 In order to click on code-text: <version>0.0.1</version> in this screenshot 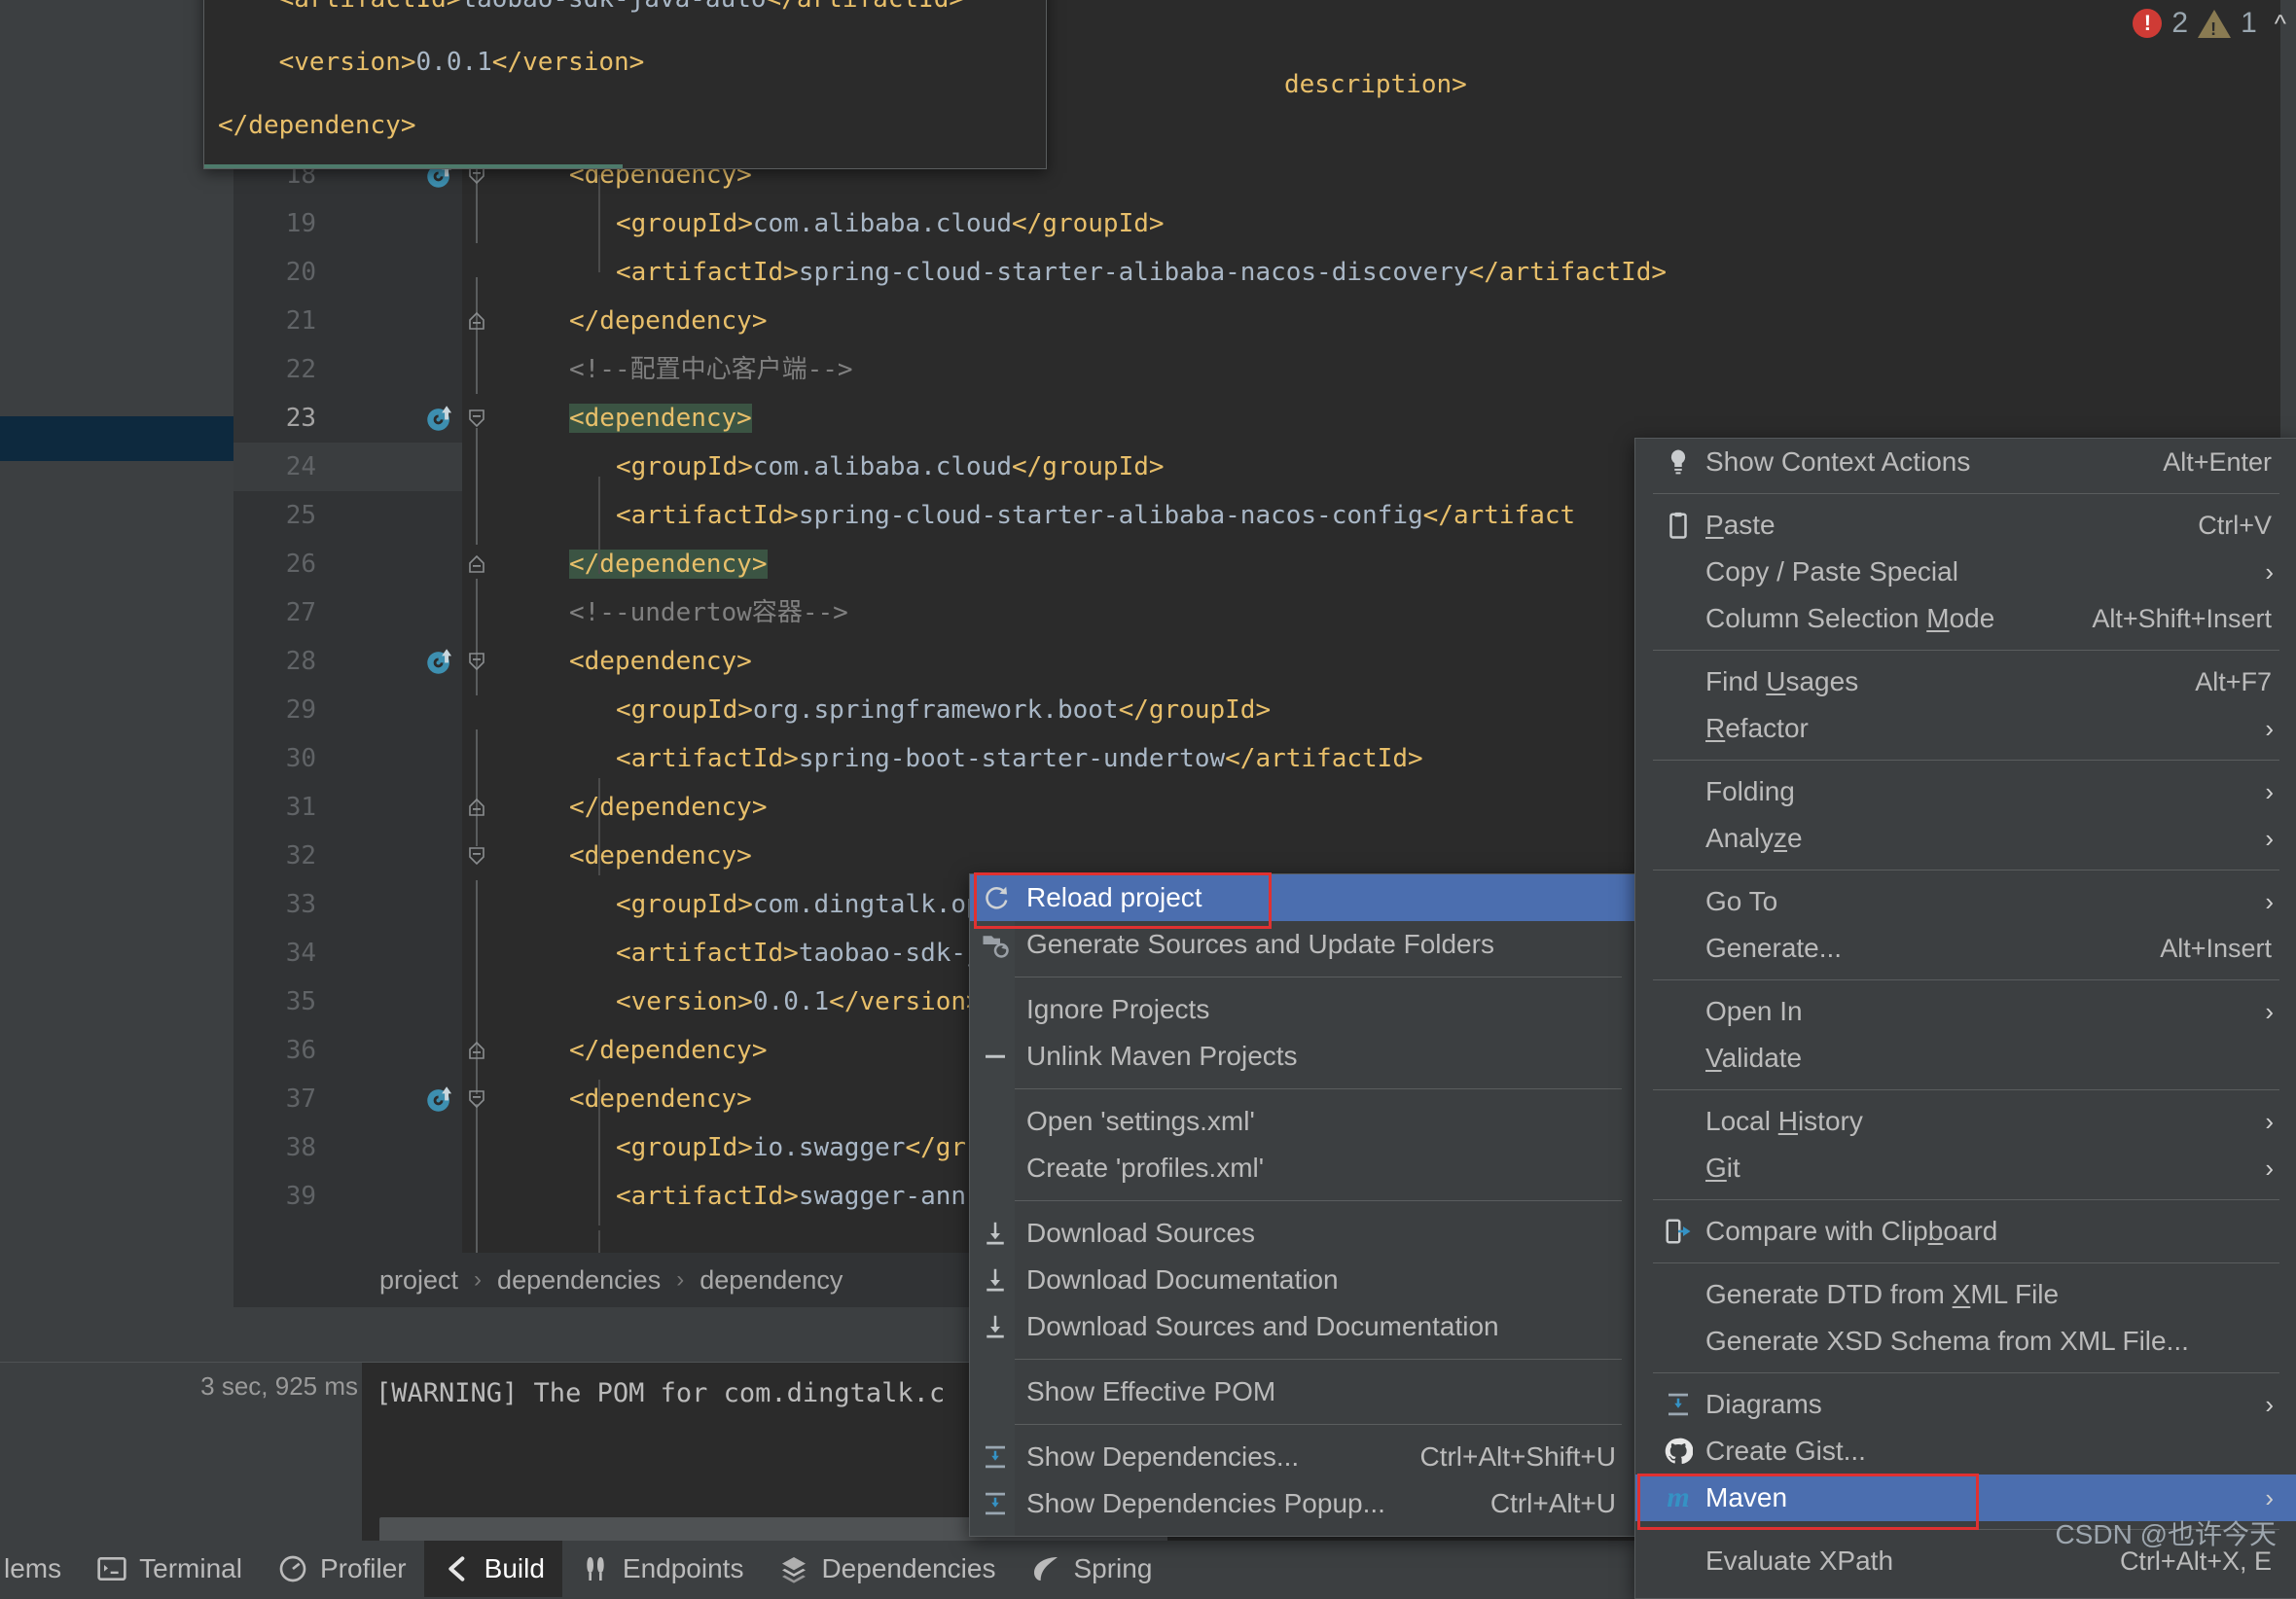, I will do `click(799, 1001)`.